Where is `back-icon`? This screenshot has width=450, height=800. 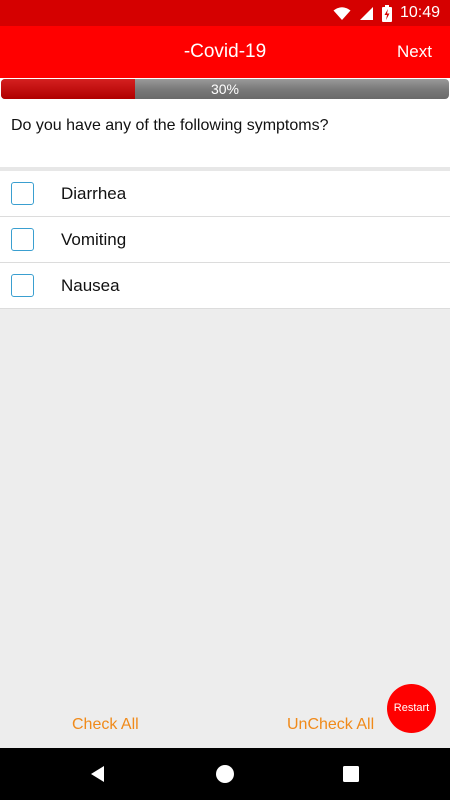
back-icon is located at coordinates (98, 774).